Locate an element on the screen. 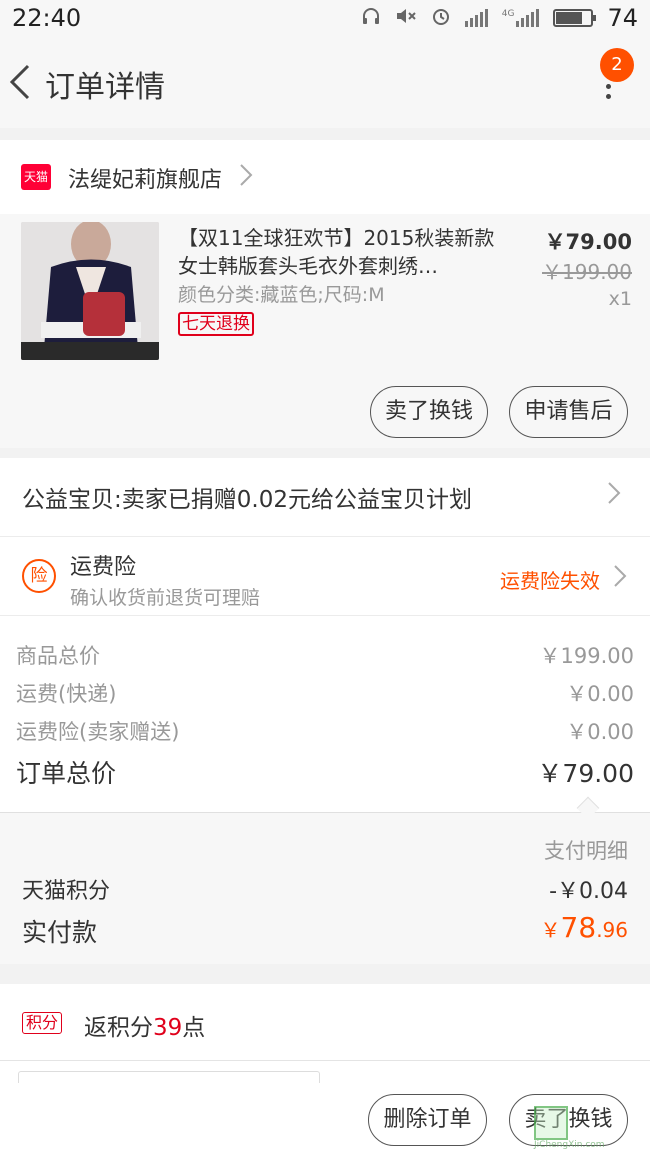 The height and width of the screenshot is (1155, 650). headphones-icon is located at coordinates (371, 18).